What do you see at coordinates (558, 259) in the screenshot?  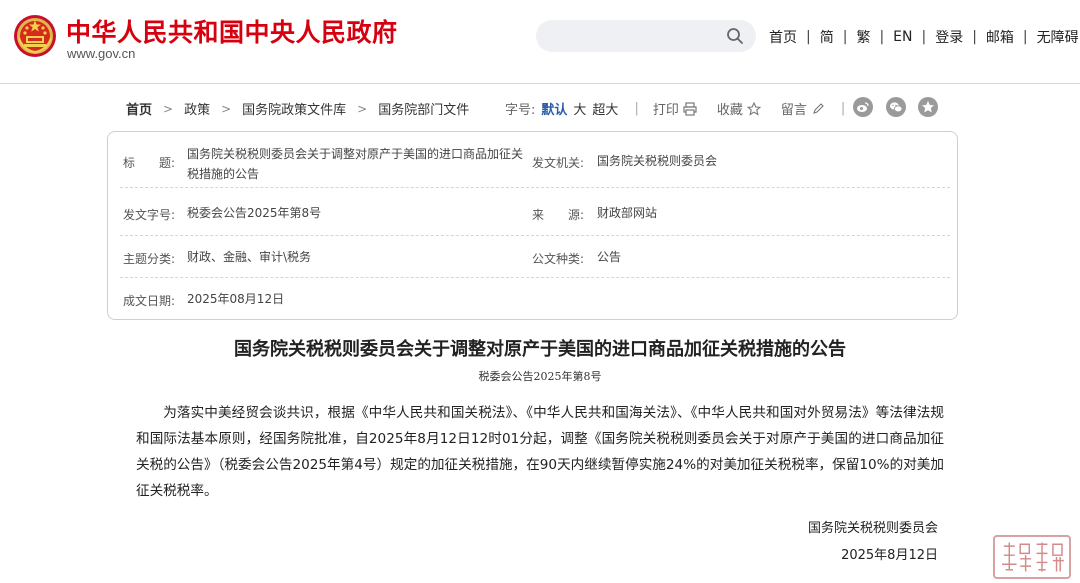 I see `doc-type-label: 公文种类:` at bounding box center [558, 259].